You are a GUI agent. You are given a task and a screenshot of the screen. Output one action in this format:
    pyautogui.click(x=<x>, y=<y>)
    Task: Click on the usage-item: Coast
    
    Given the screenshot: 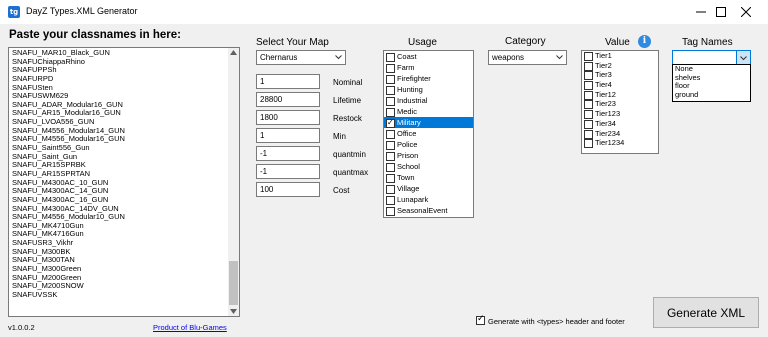 What is the action you would take?
    pyautogui.click(x=428, y=56)
    